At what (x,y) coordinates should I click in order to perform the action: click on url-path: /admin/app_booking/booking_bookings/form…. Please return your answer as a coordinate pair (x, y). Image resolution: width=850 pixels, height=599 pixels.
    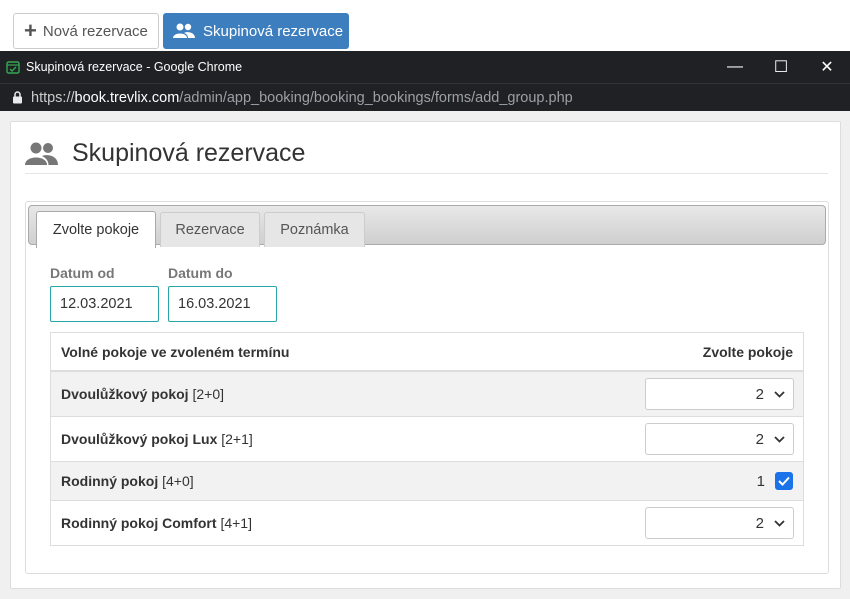
    Looking at the image, I should click on (376, 97).